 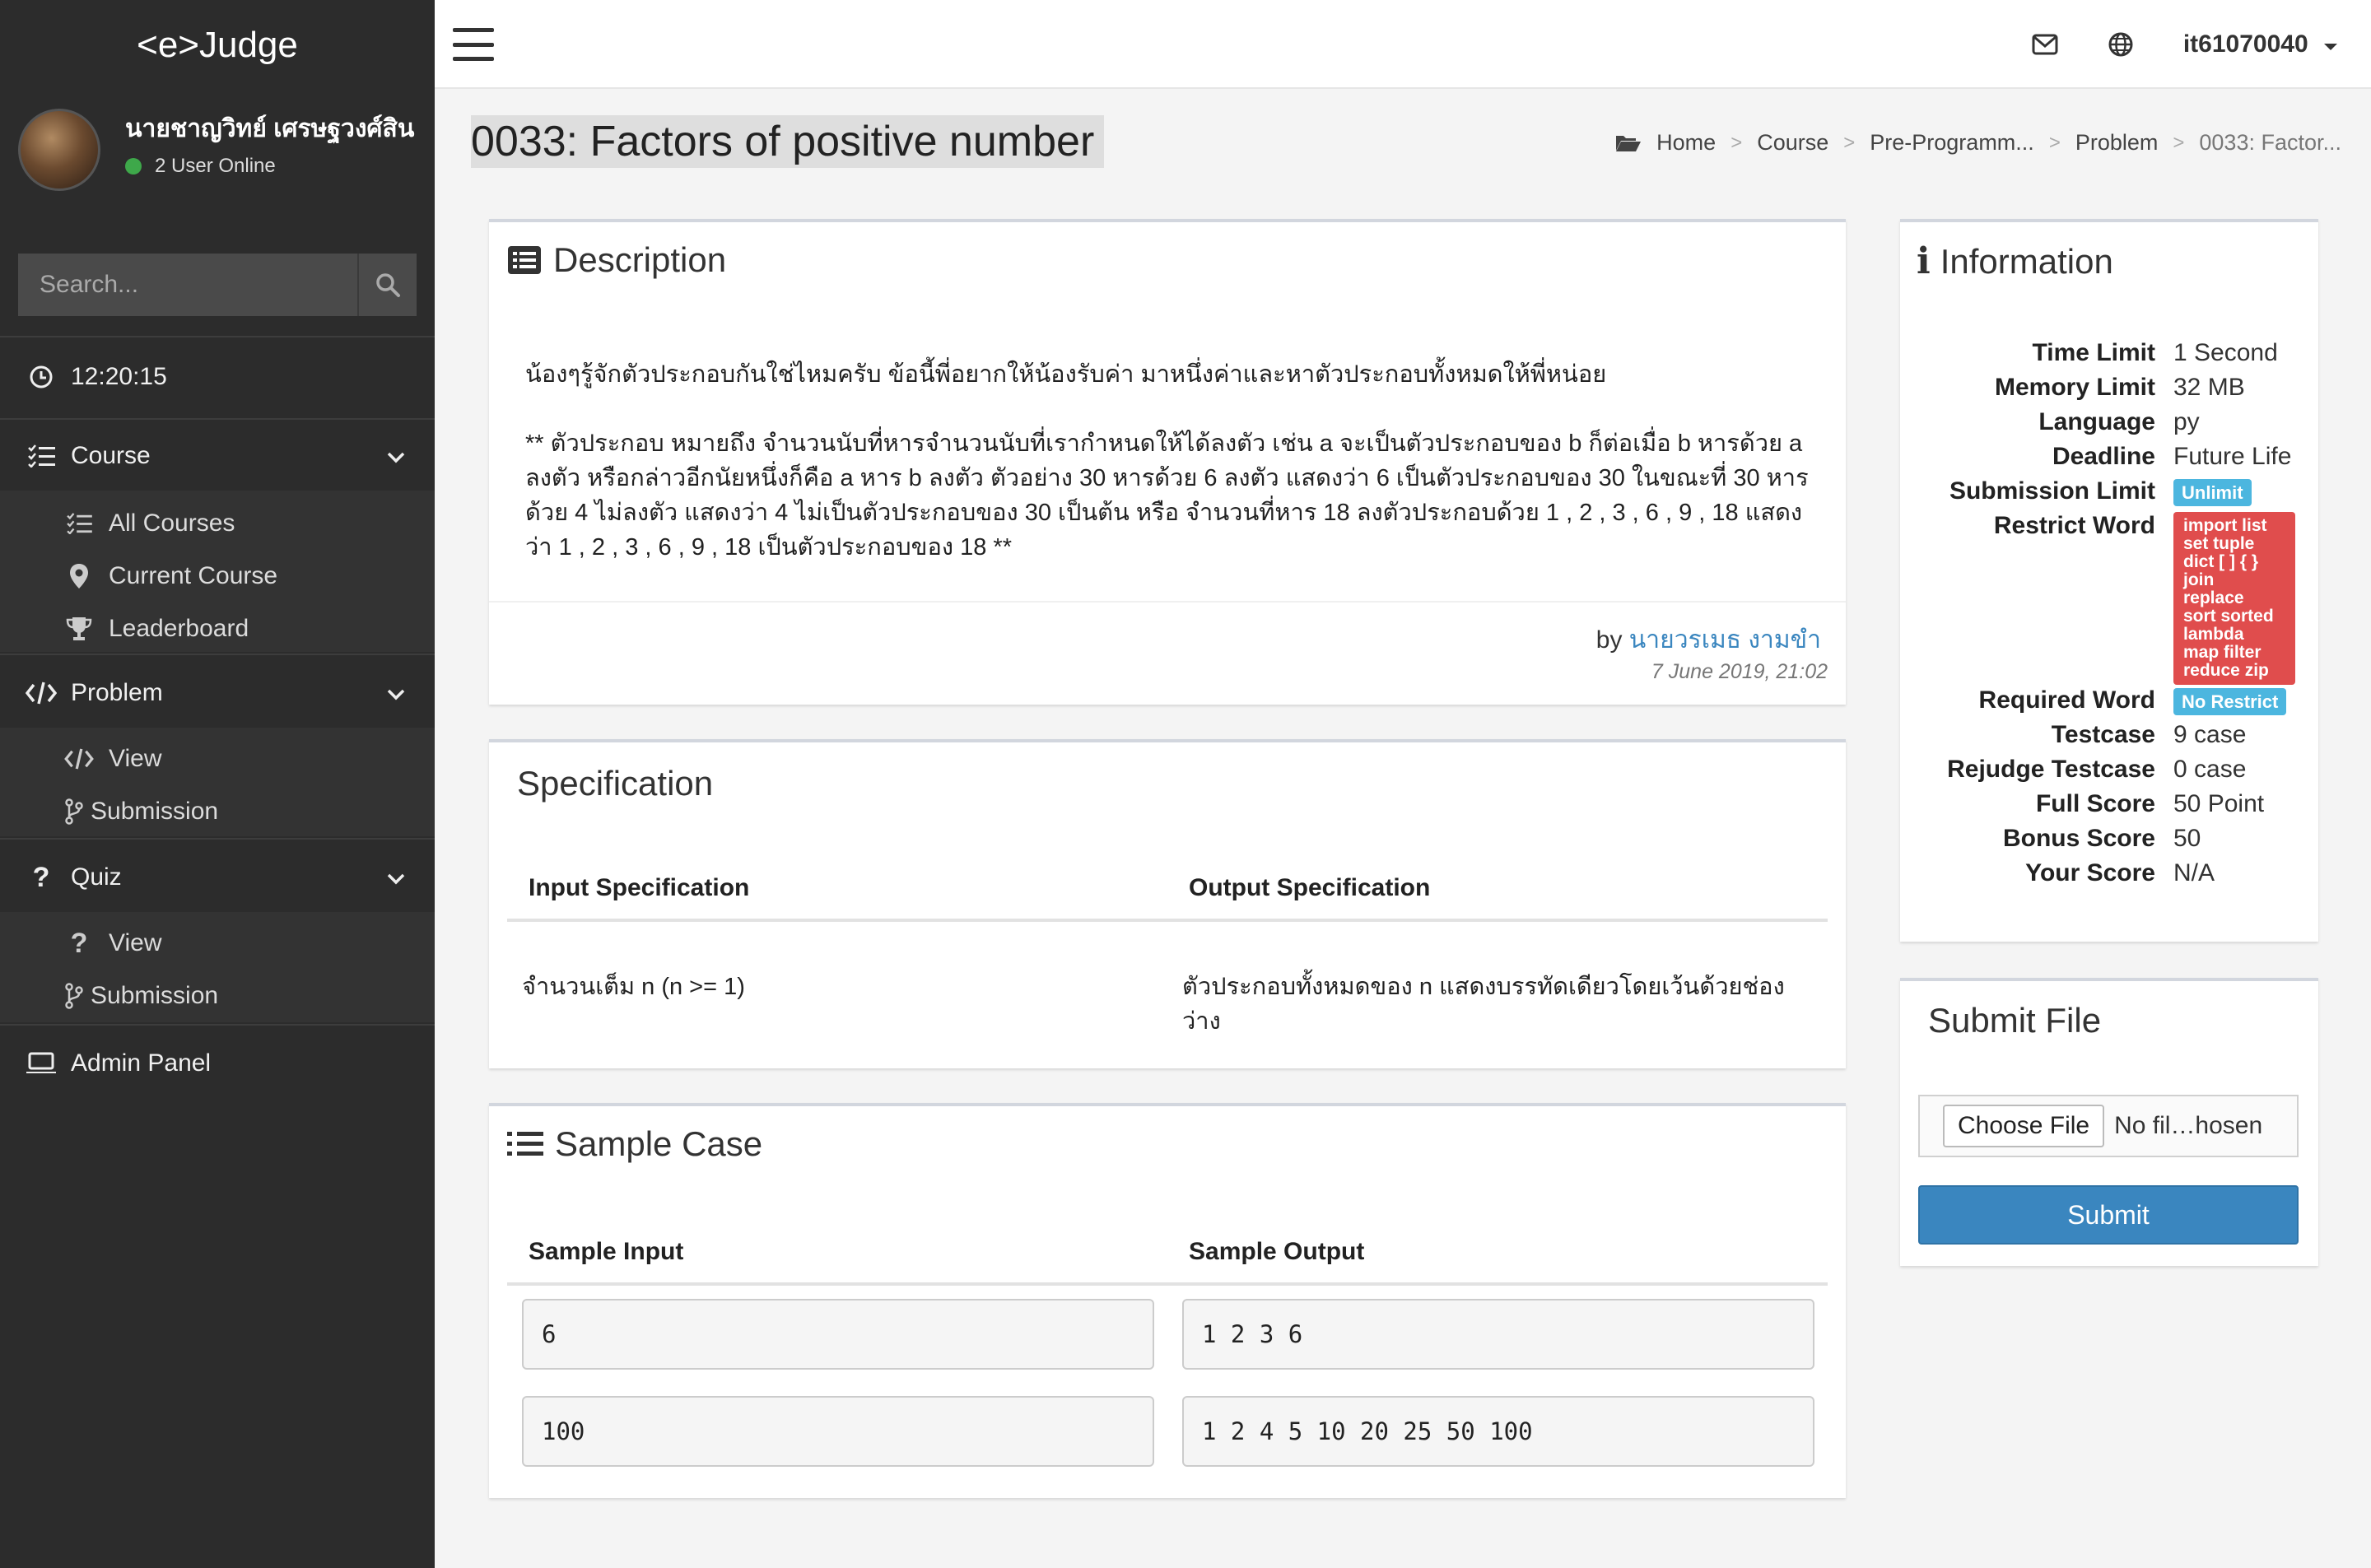 What do you see at coordinates (2213, 598) in the screenshot?
I see `restrict-word: replace` at bounding box center [2213, 598].